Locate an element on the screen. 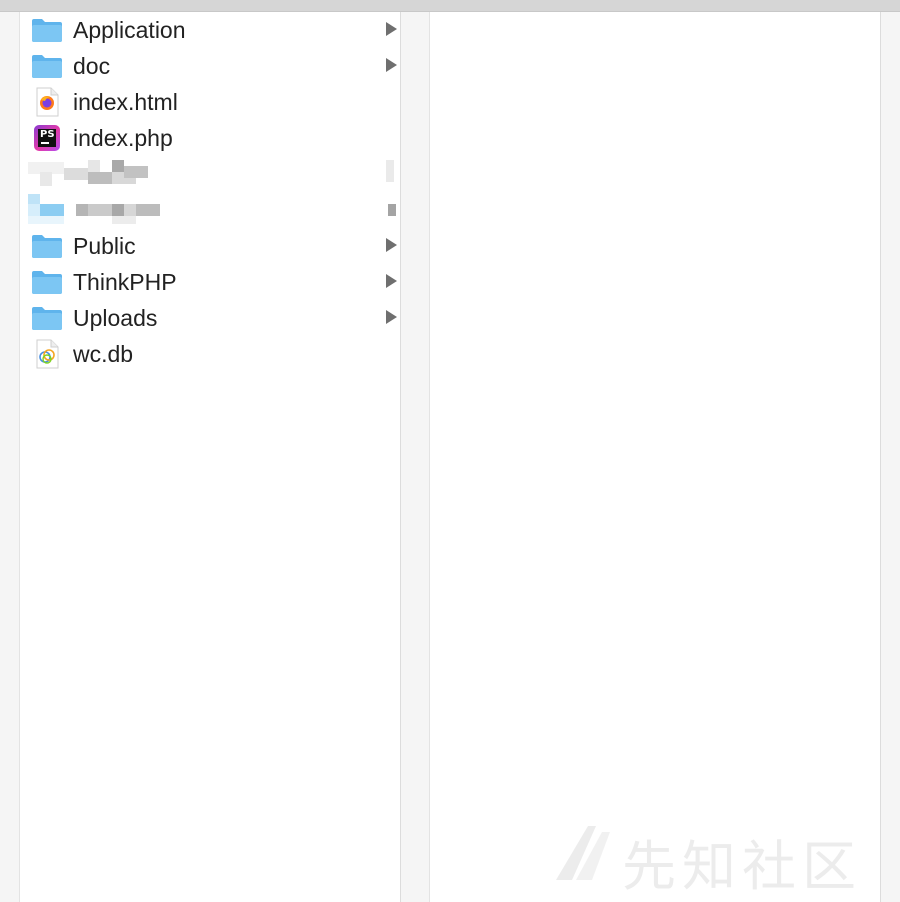 This screenshot has width=900, height=902. phpstorm-file-icon: PS is located at coordinates (47, 138).